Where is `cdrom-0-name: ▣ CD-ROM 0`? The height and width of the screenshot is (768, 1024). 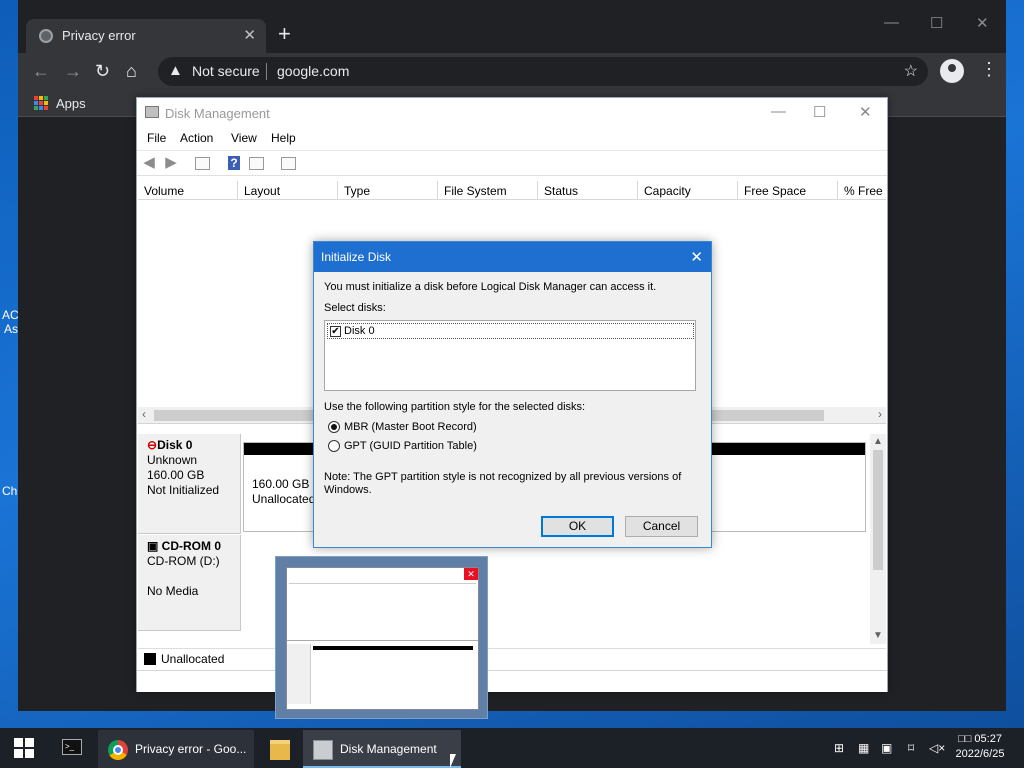 cdrom-0-name: ▣ CD-ROM 0 is located at coordinates (184, 546).